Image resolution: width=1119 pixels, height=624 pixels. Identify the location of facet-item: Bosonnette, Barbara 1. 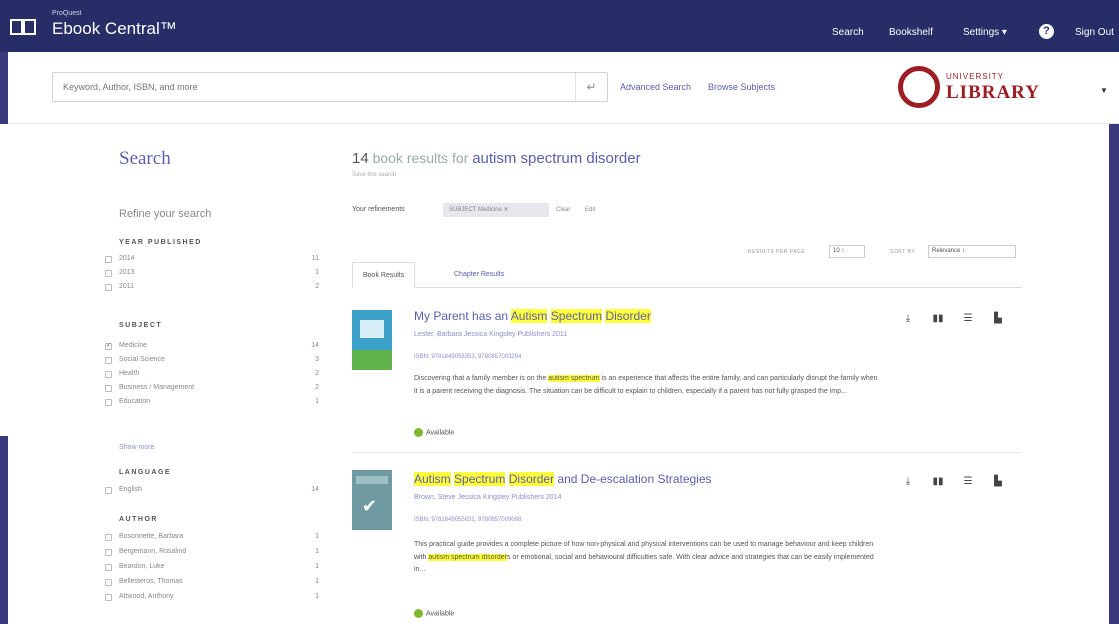
(215, 539).